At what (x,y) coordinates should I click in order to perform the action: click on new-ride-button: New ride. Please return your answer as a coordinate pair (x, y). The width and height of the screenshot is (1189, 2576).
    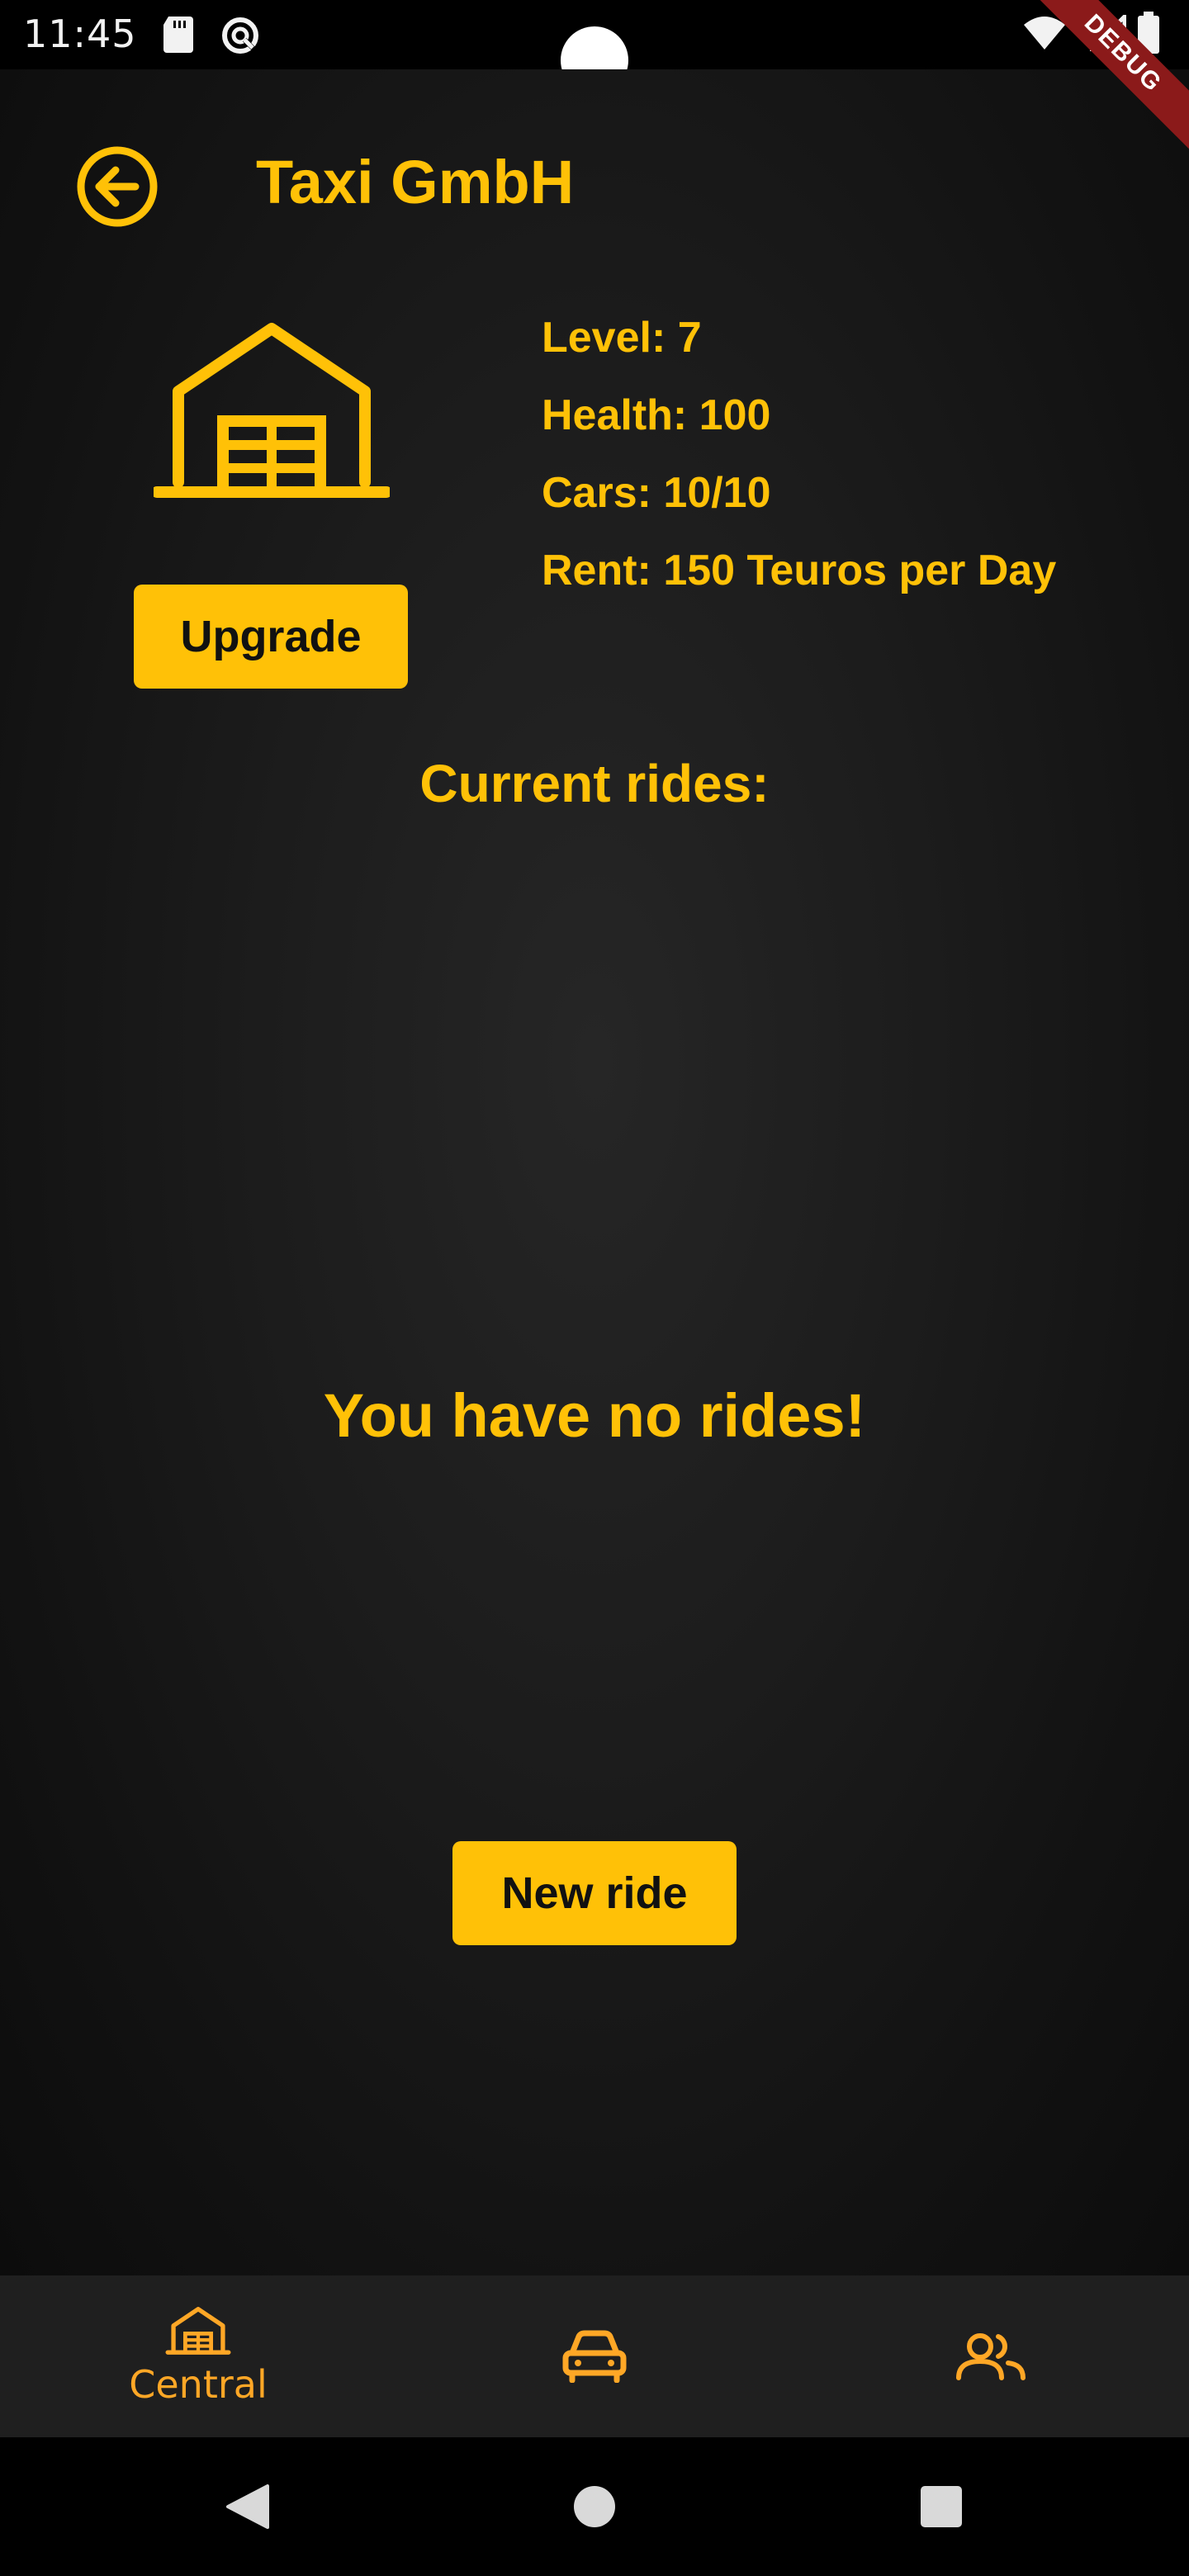
    Looking at the image, I should click on (594, 1893).